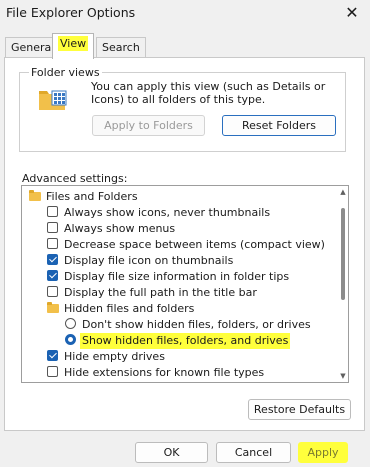 This screenshot has width=370, height=467. Describe the element at coordinates (343, 254) in the screenshot. I see `scroll-thumb` at that location.